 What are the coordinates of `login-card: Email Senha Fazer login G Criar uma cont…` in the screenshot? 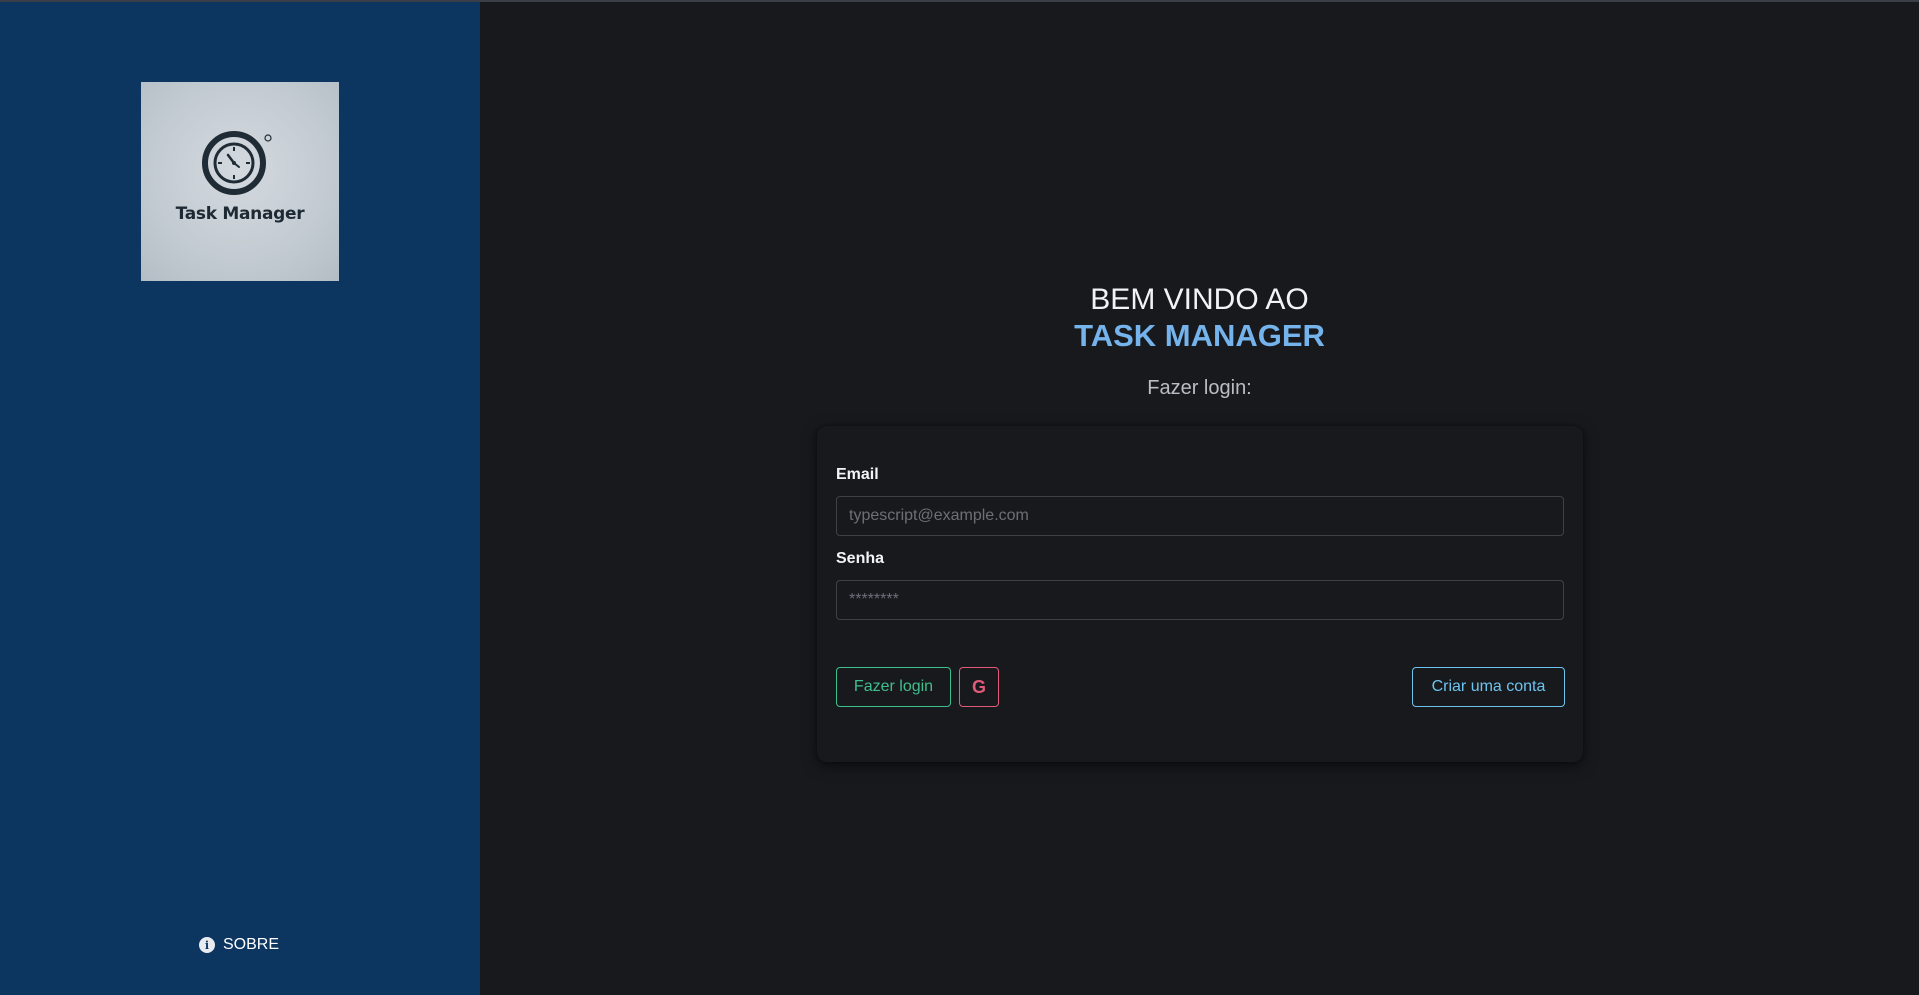 It's located at (1200, 594).